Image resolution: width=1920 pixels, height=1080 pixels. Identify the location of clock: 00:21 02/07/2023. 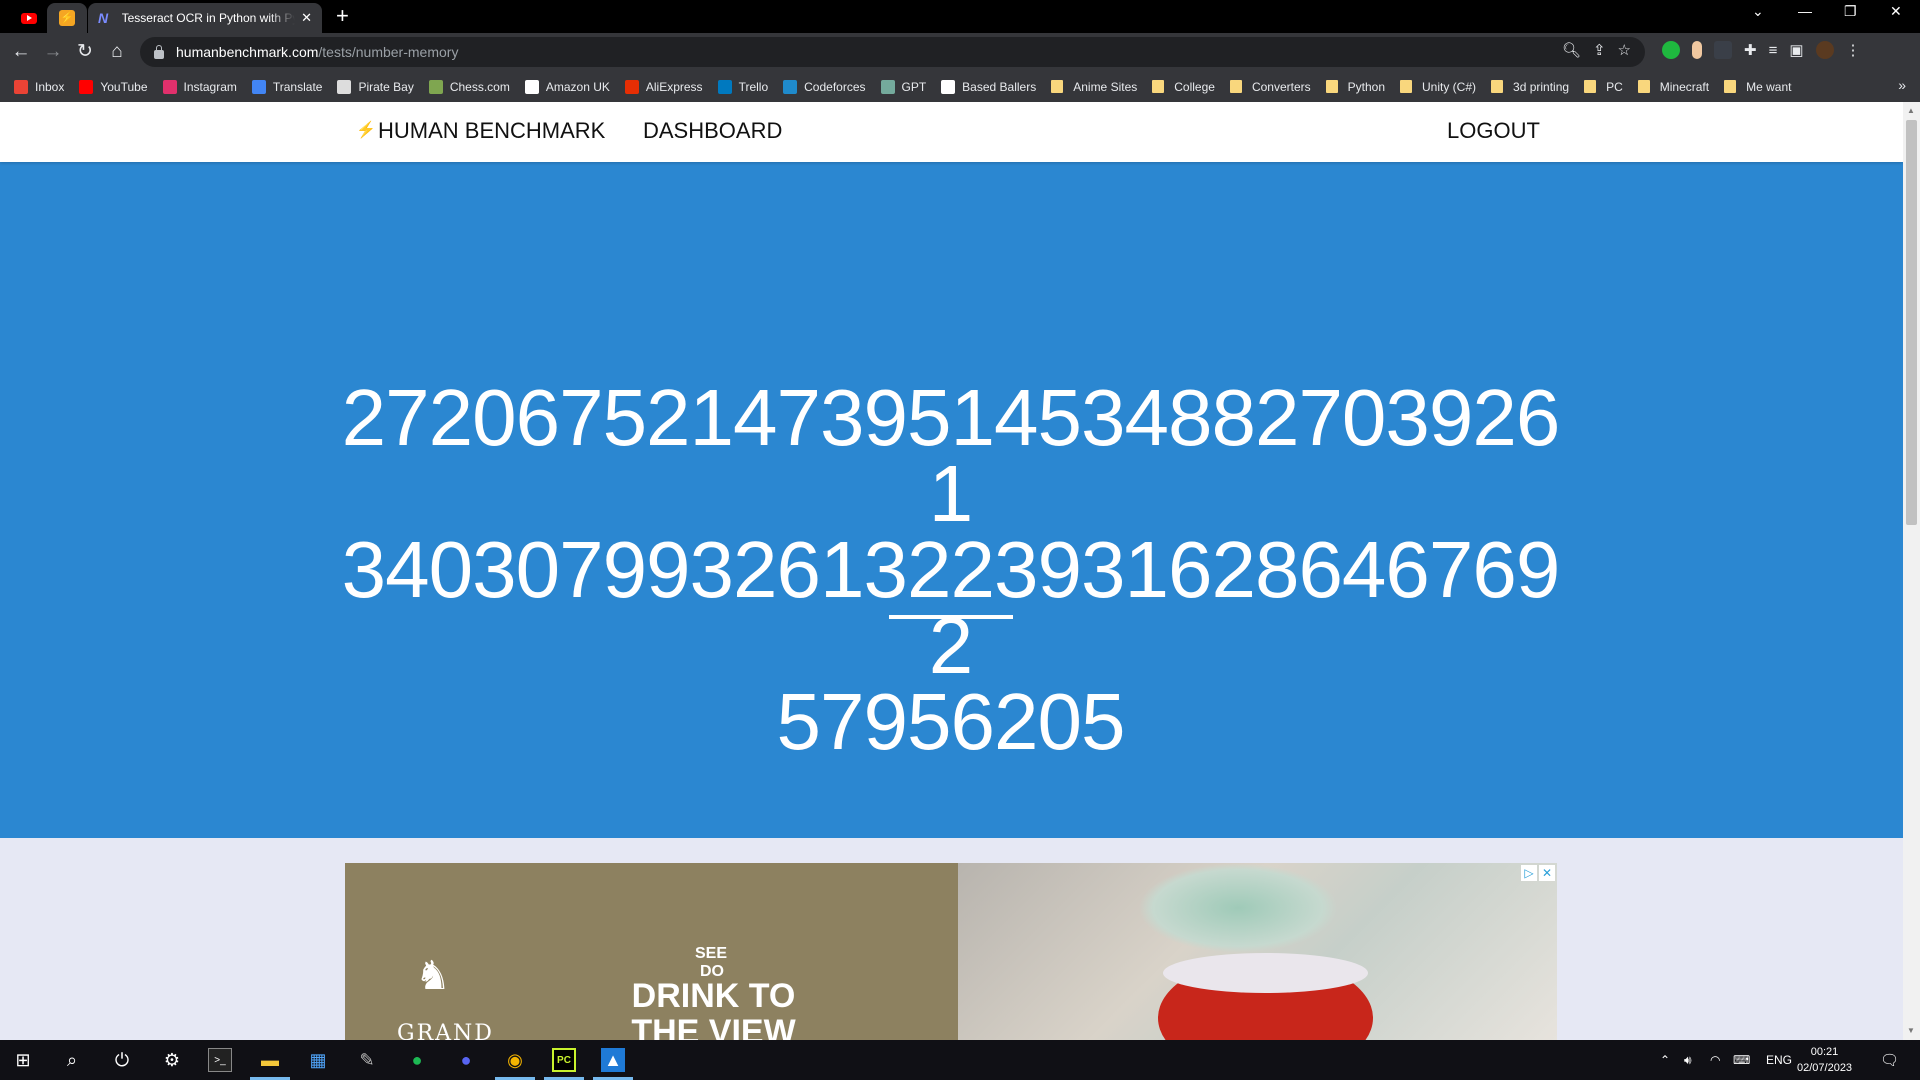
(1824, 1060).